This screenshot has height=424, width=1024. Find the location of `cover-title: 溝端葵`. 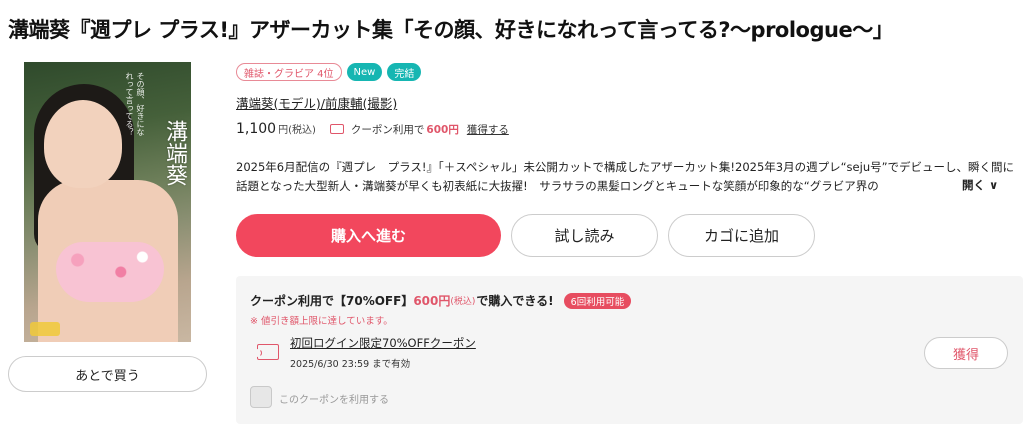

cover-title: 溝端葵 is located at coordinates (174, 153).